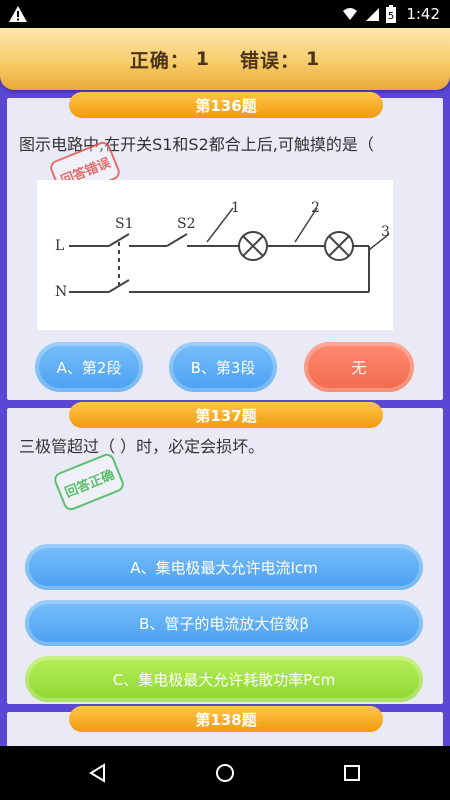 The height and width of the screenshot is (800, 450). What do you see at coordinates (186, 224) in the screenshot?
I see `label-S2: S2` at bounding box center [186, 224].